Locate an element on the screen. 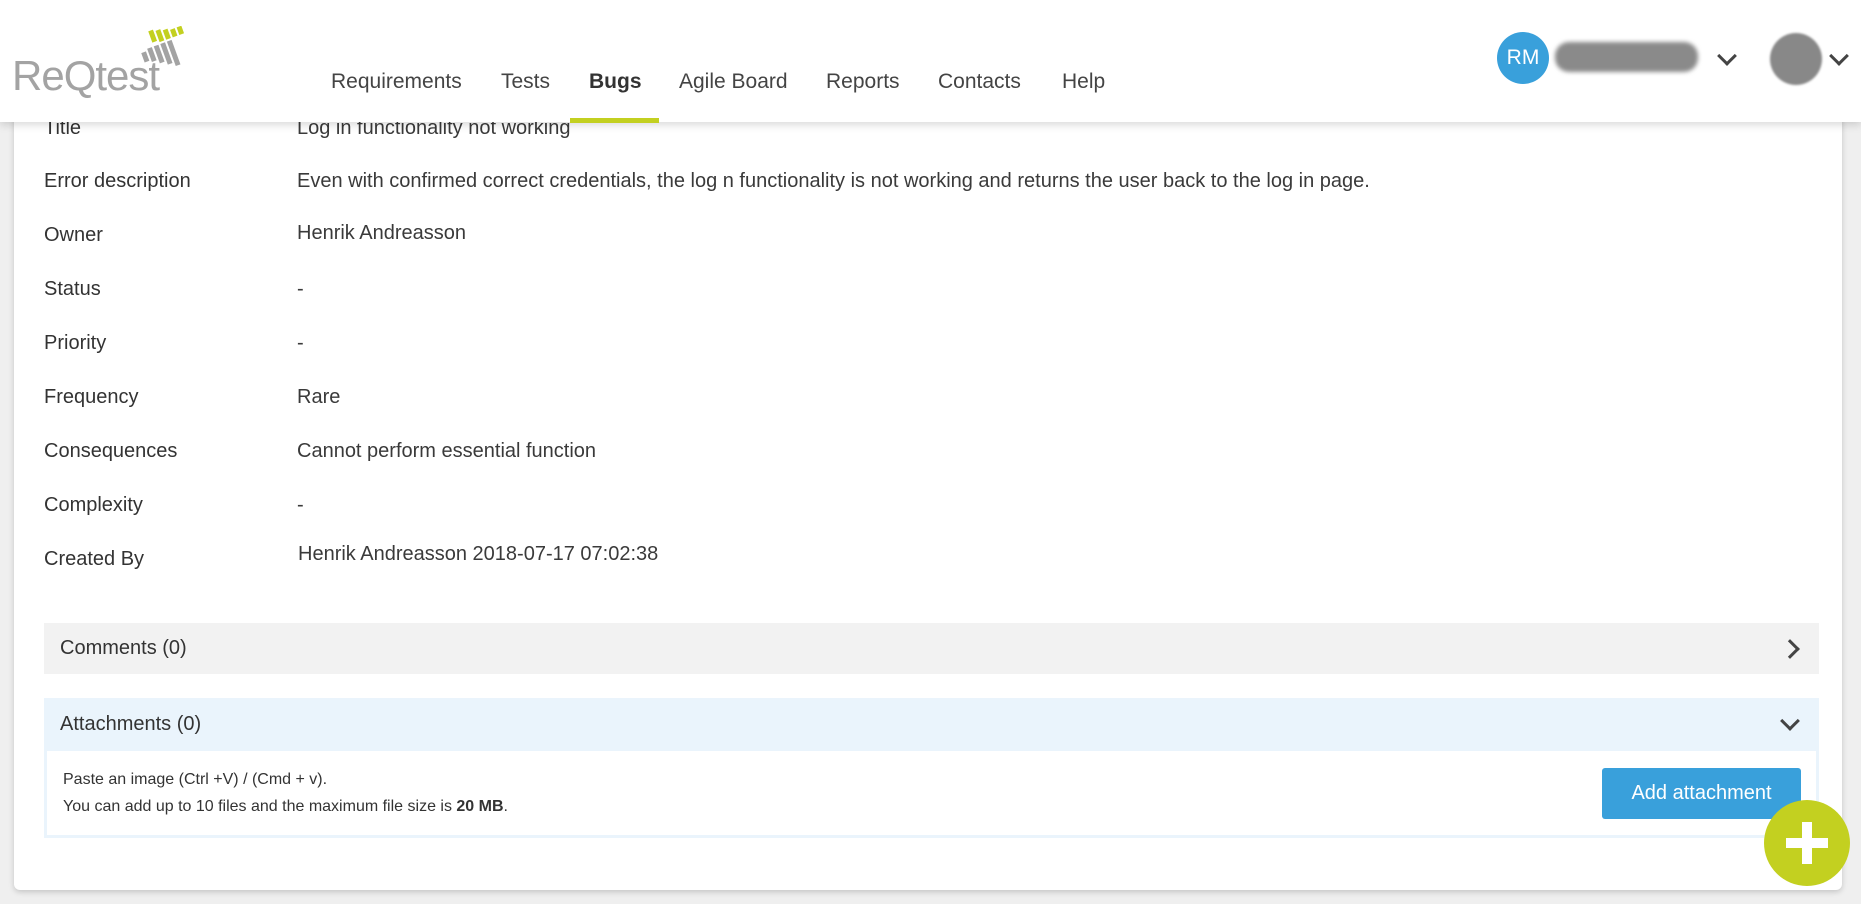 The image size is (1861, 904). add-attachment-button: Add attachment is located at coordinates (1701, 793).